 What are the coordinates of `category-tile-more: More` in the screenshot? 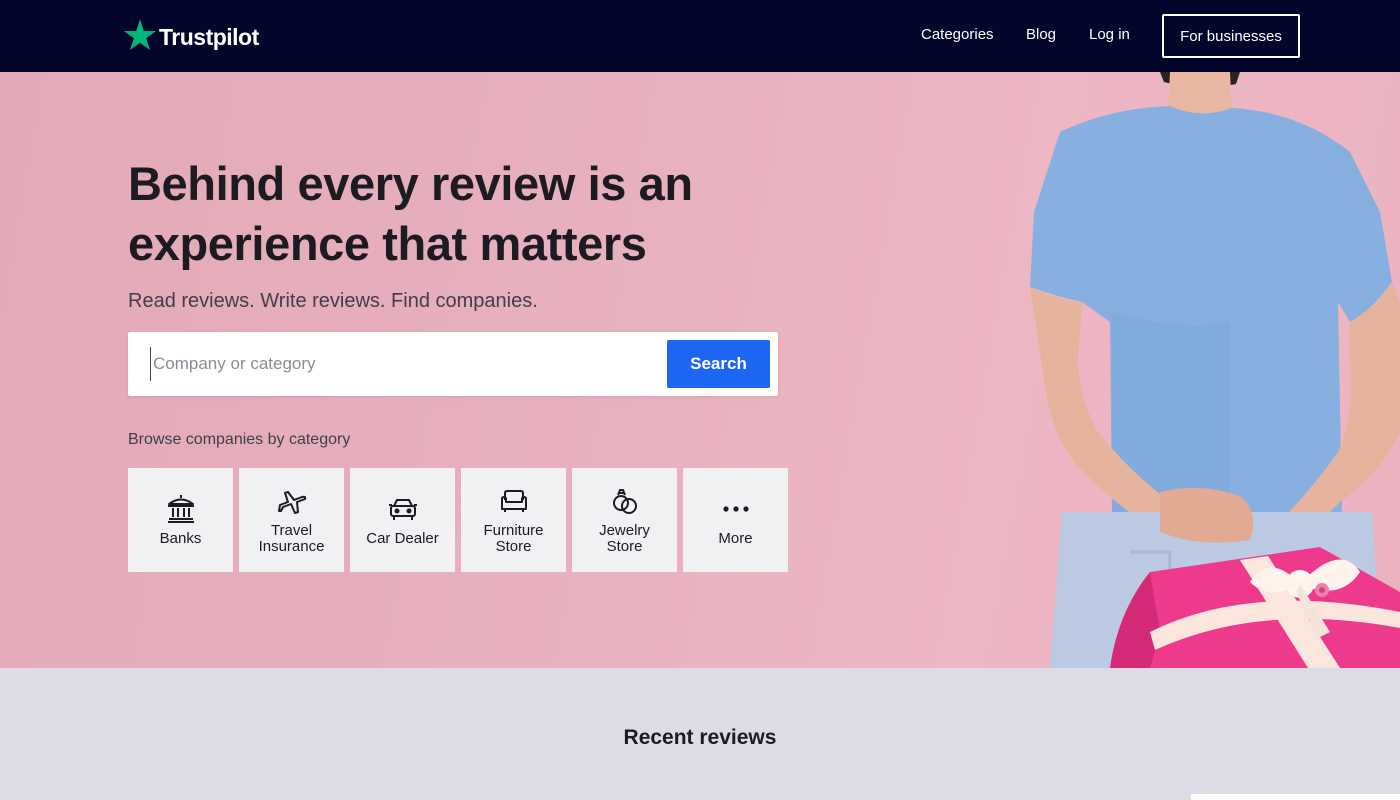 It's located at (735, 520).